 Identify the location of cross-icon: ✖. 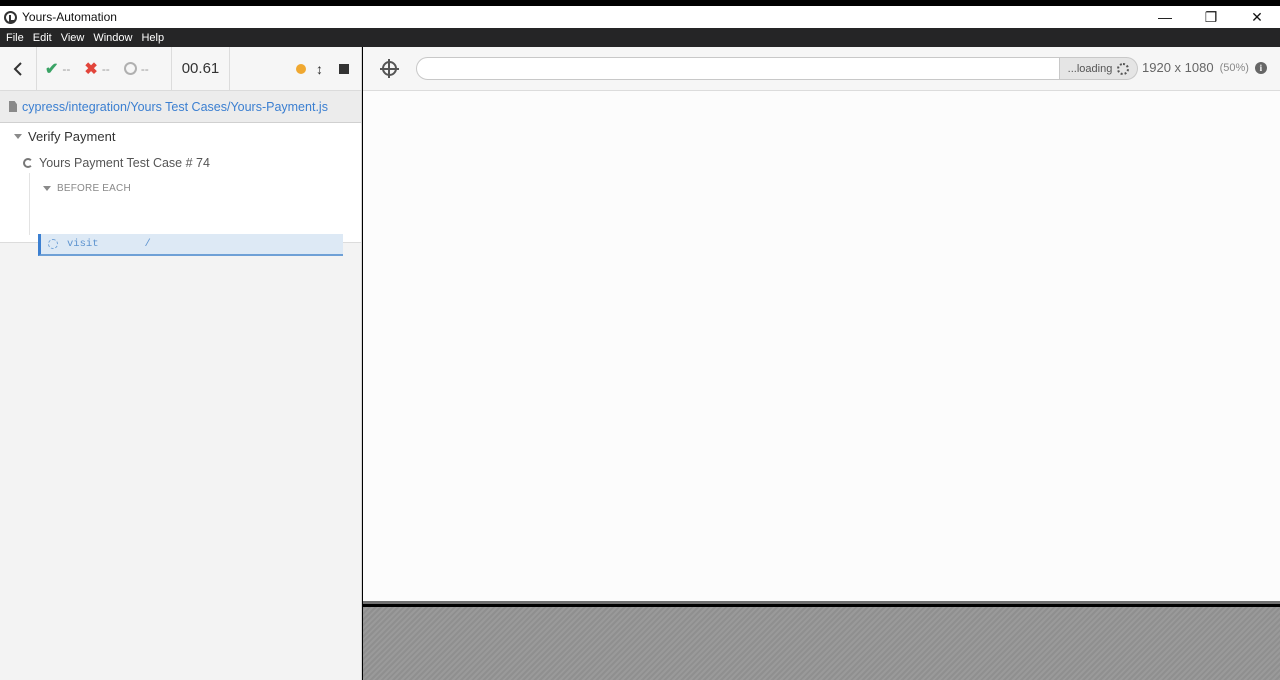
(91, 69).